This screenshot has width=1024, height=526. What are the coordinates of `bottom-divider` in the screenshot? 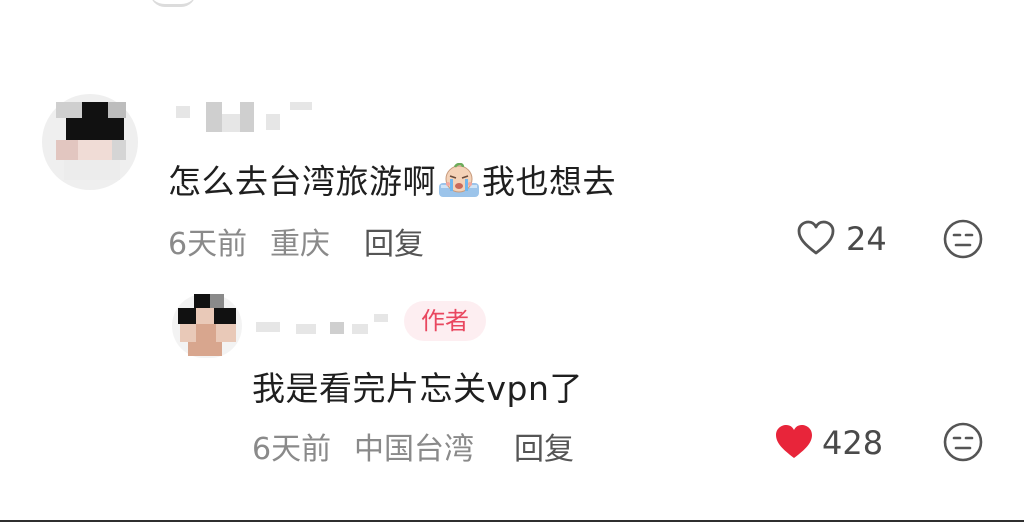 It's located at (512, 521).